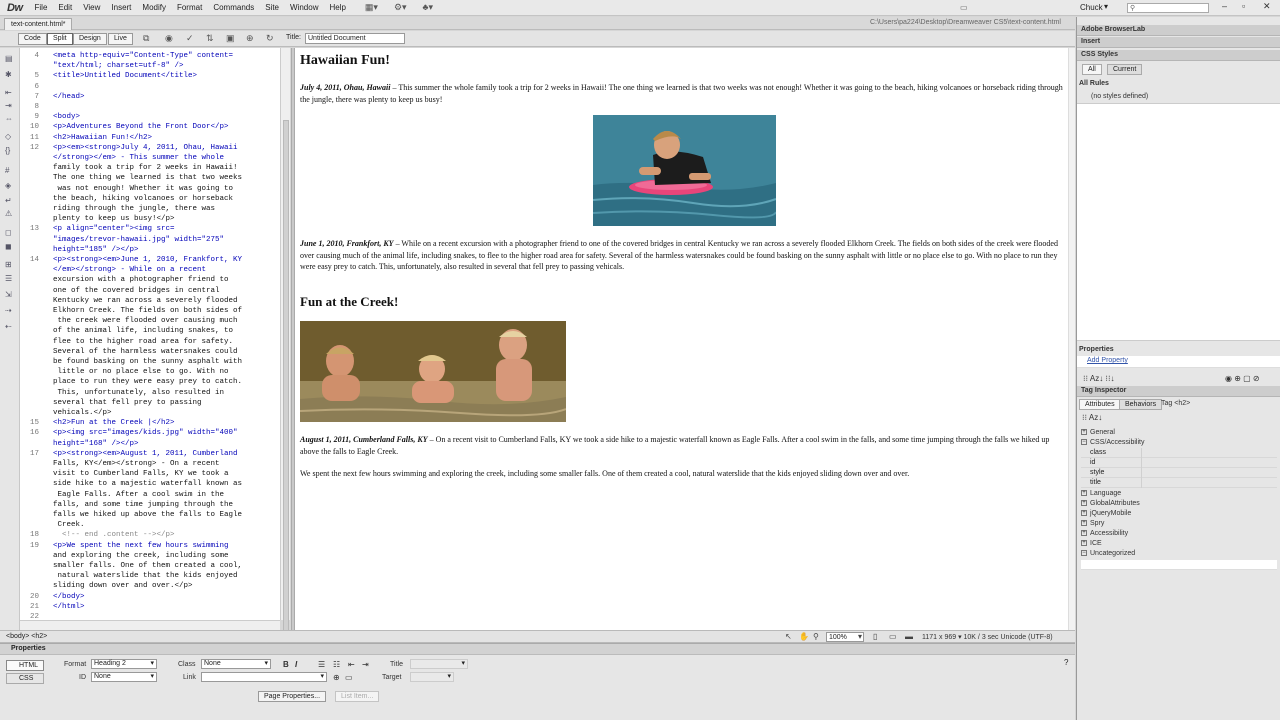  What do you see at coordinates (1242, 378) in the screenshot?
I see `css-panel-action-icons: ◉ ⊕ ▢ ⊘` at bounding box center [1242, 378].